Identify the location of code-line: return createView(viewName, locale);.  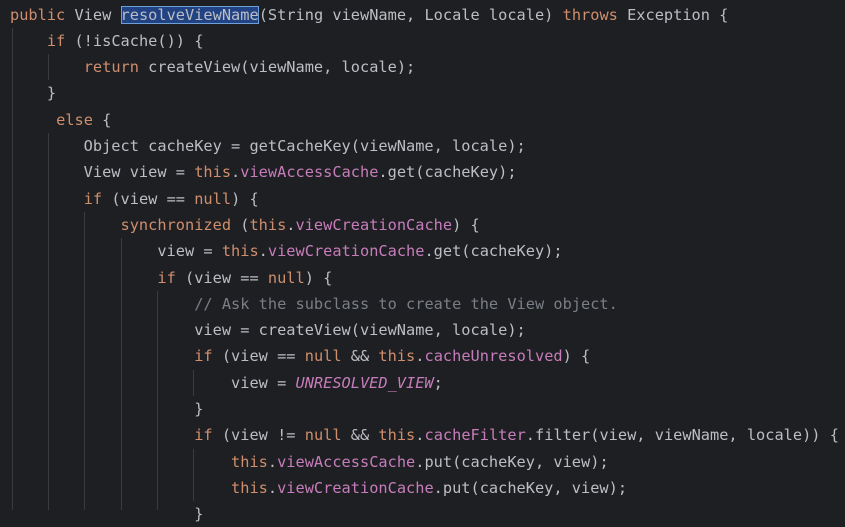
(213, 67).